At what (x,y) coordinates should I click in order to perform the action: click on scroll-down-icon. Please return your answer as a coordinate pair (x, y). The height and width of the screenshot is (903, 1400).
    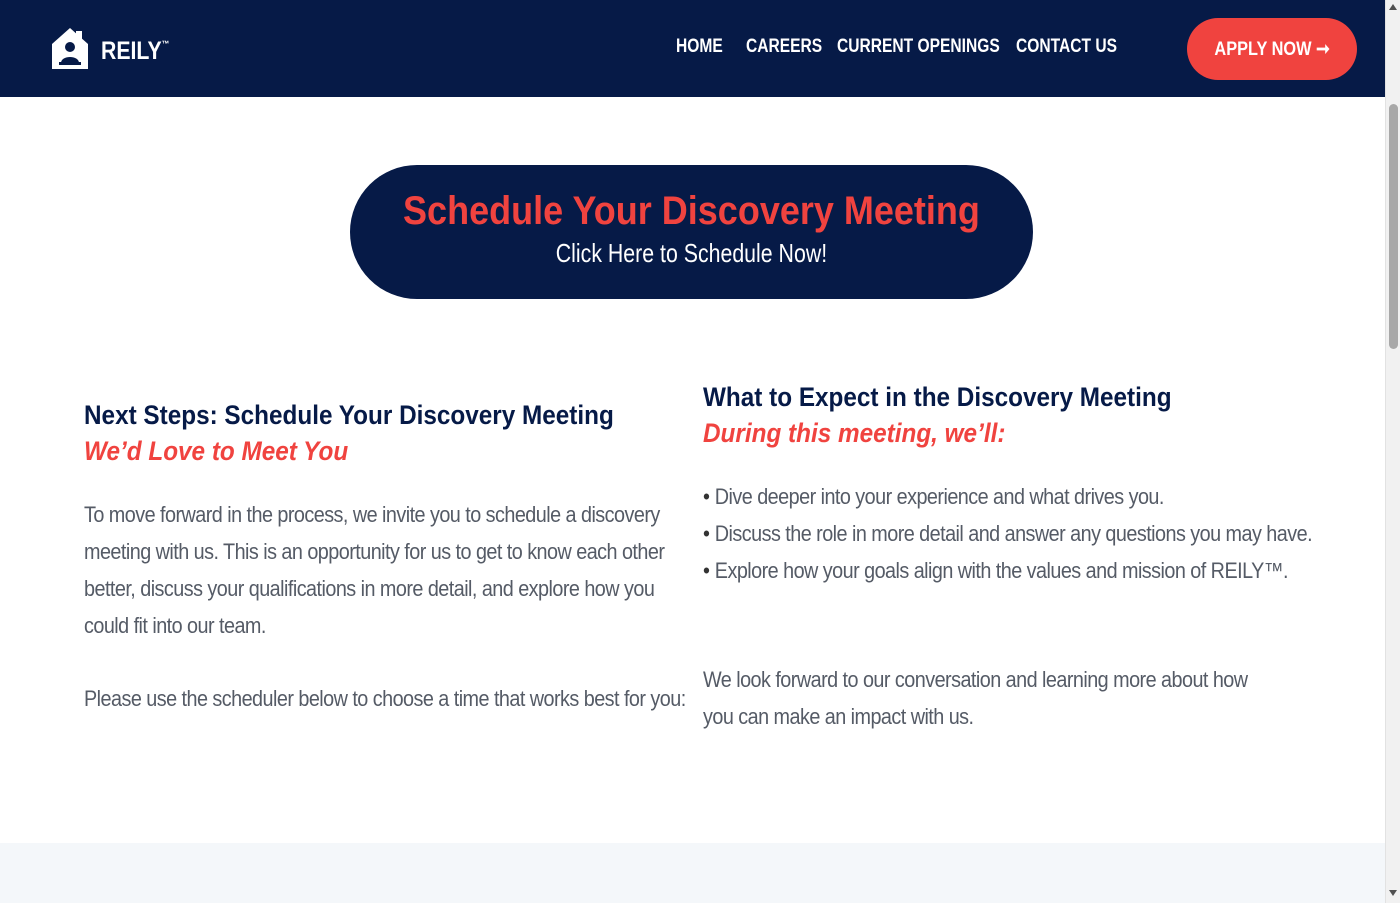
    Looking at the image, I should click on (1393, 893).